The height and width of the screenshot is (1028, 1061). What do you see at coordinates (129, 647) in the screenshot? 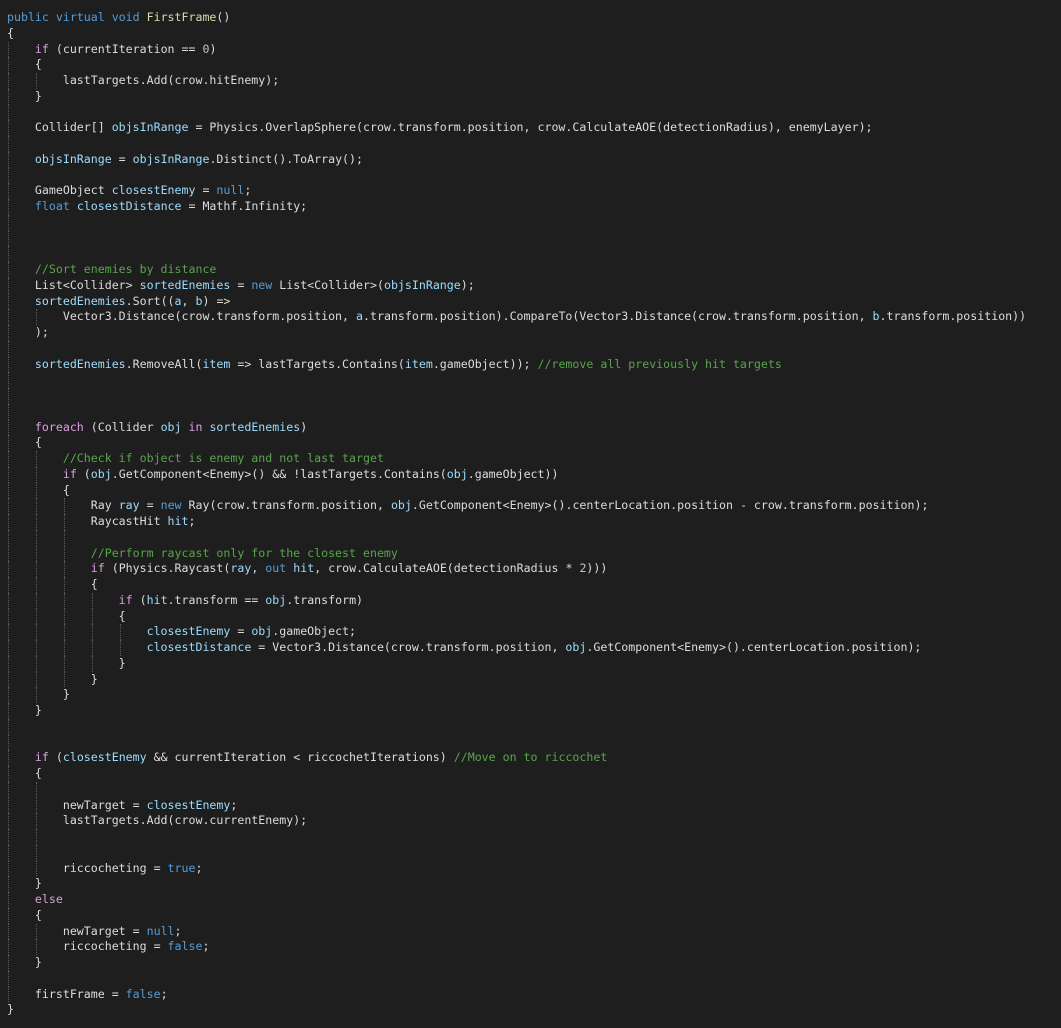
I see `code-token: closestDistance` at bounding box center [129, 647].